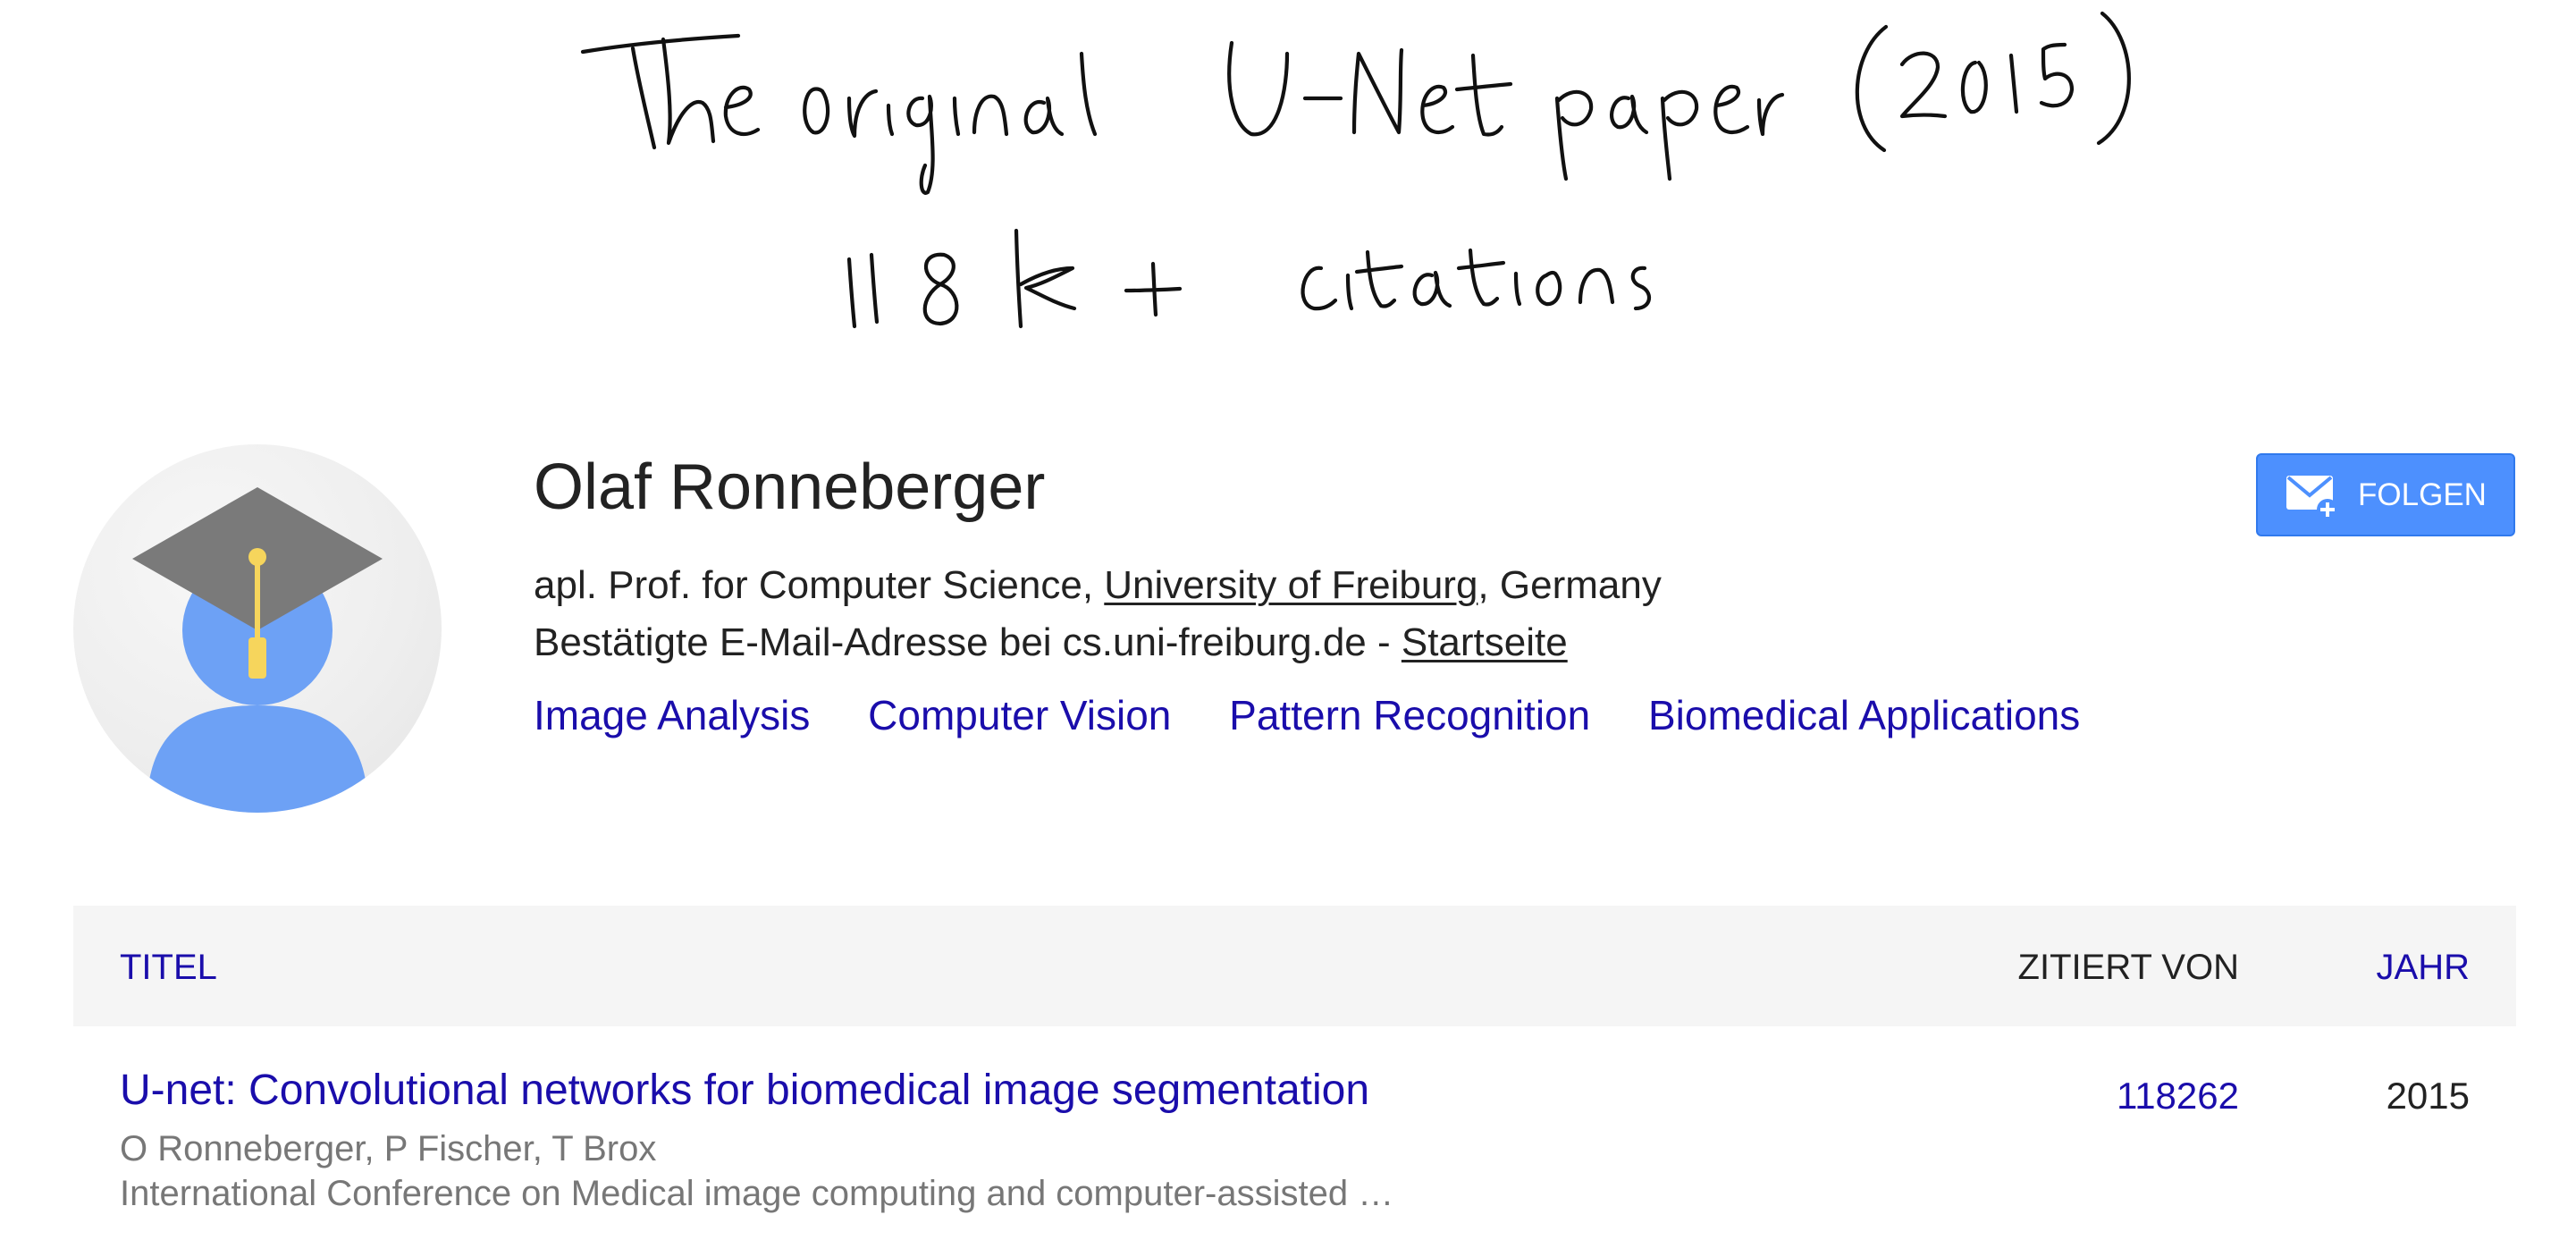  Describe the element at coordinates (2423, 494) in the screenshot. I see `follow-label: FOLGEN` at that location.